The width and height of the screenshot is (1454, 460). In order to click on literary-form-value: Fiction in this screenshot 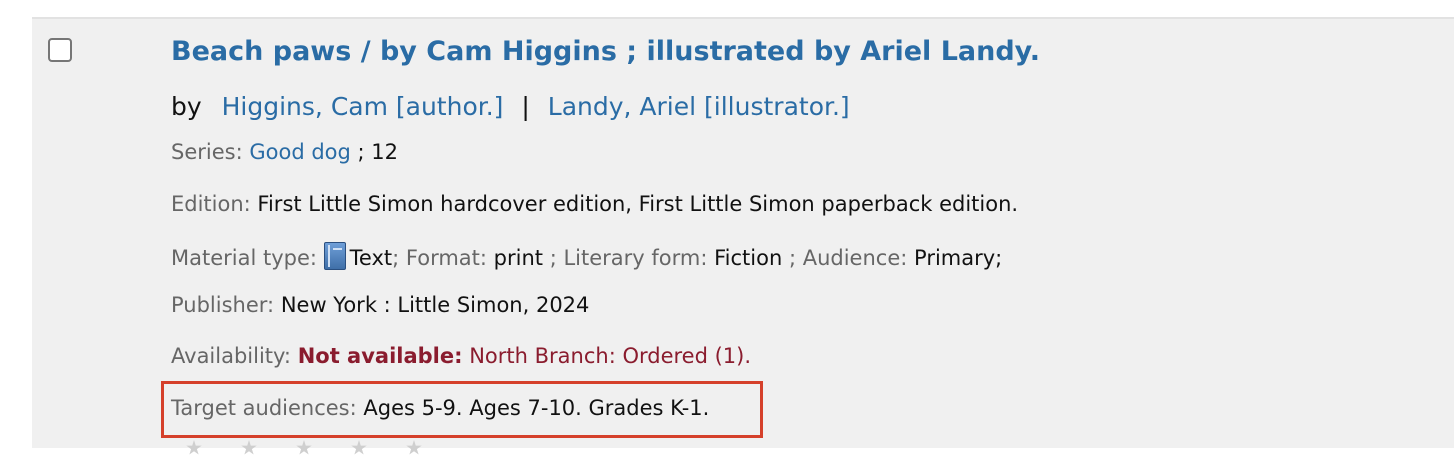, I will do `click(748, 258)`.